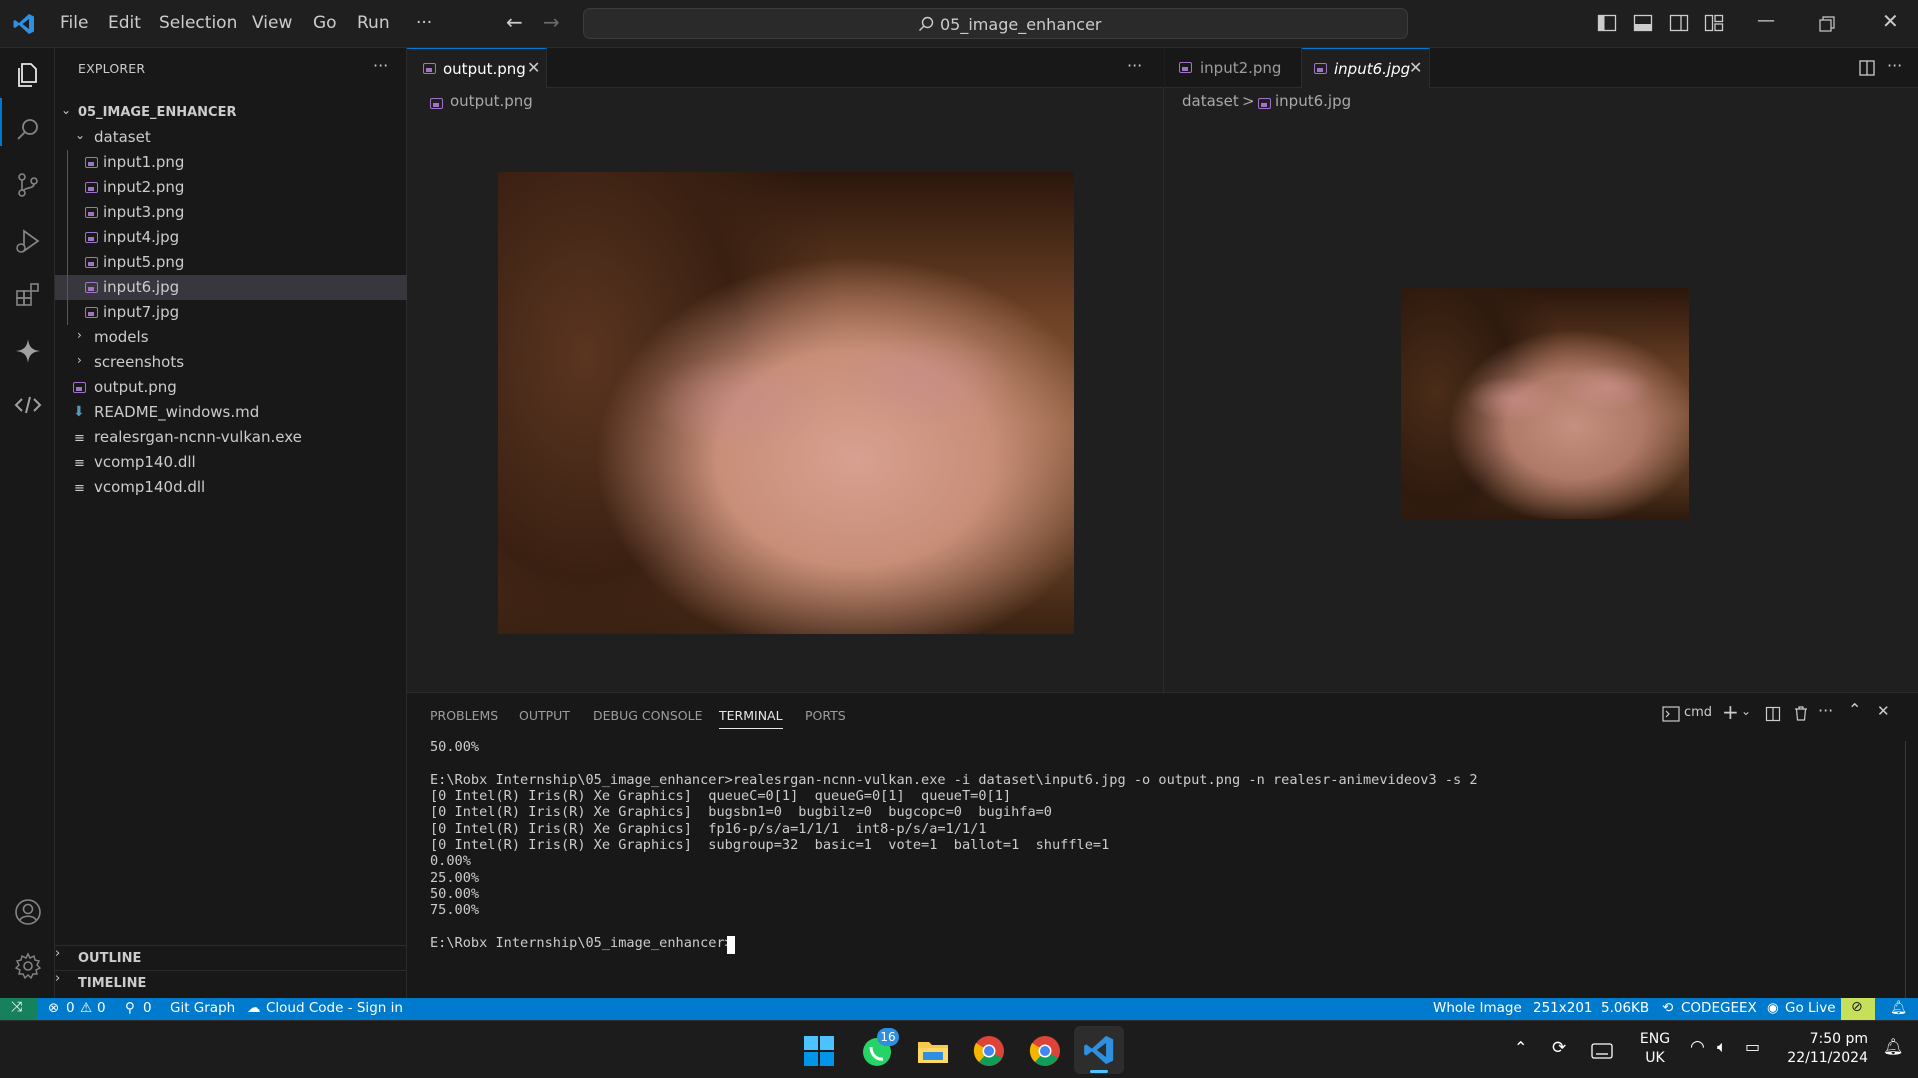 Image resolution: width=1918 pixels, height=1078 pixels. I want to click on codegeex: CODEGEEX, so click(1719, 1008).